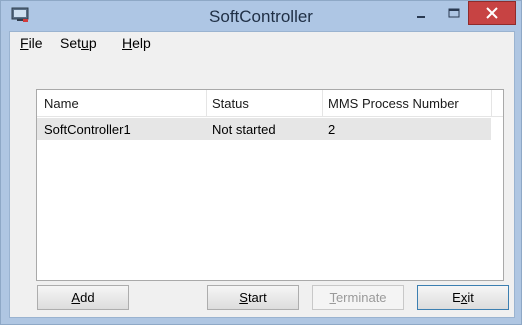 The image size is (522, 325). Describe the element at coordinates (463, 297) in the screenshot. I see `exit-button: Exit` at that location.